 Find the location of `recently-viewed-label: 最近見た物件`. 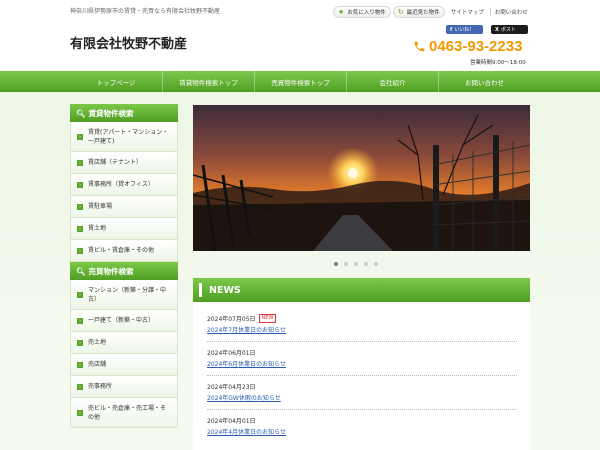

recently-viewed-label: 最近見た物件 is located at coordinates (423, 13).